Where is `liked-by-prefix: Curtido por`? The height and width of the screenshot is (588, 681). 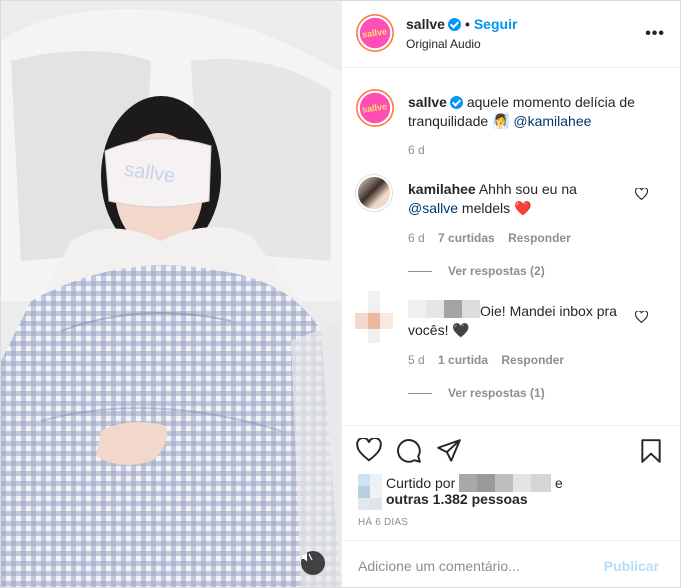
liked-by-prefix: Curtido por is located at coordinates (421, 483).